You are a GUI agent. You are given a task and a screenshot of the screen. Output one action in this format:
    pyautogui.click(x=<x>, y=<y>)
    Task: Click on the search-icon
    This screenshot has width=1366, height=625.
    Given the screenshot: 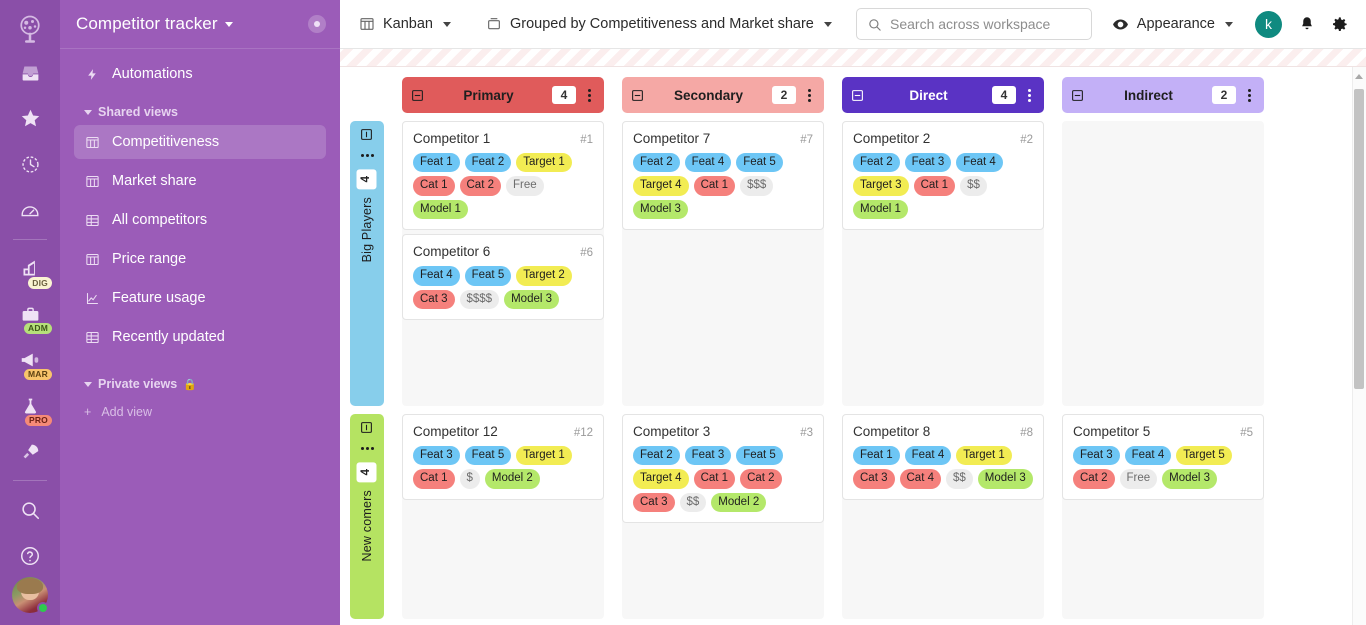 What is the action you would take?
    pyautogui.click(x=30, y=510)
    